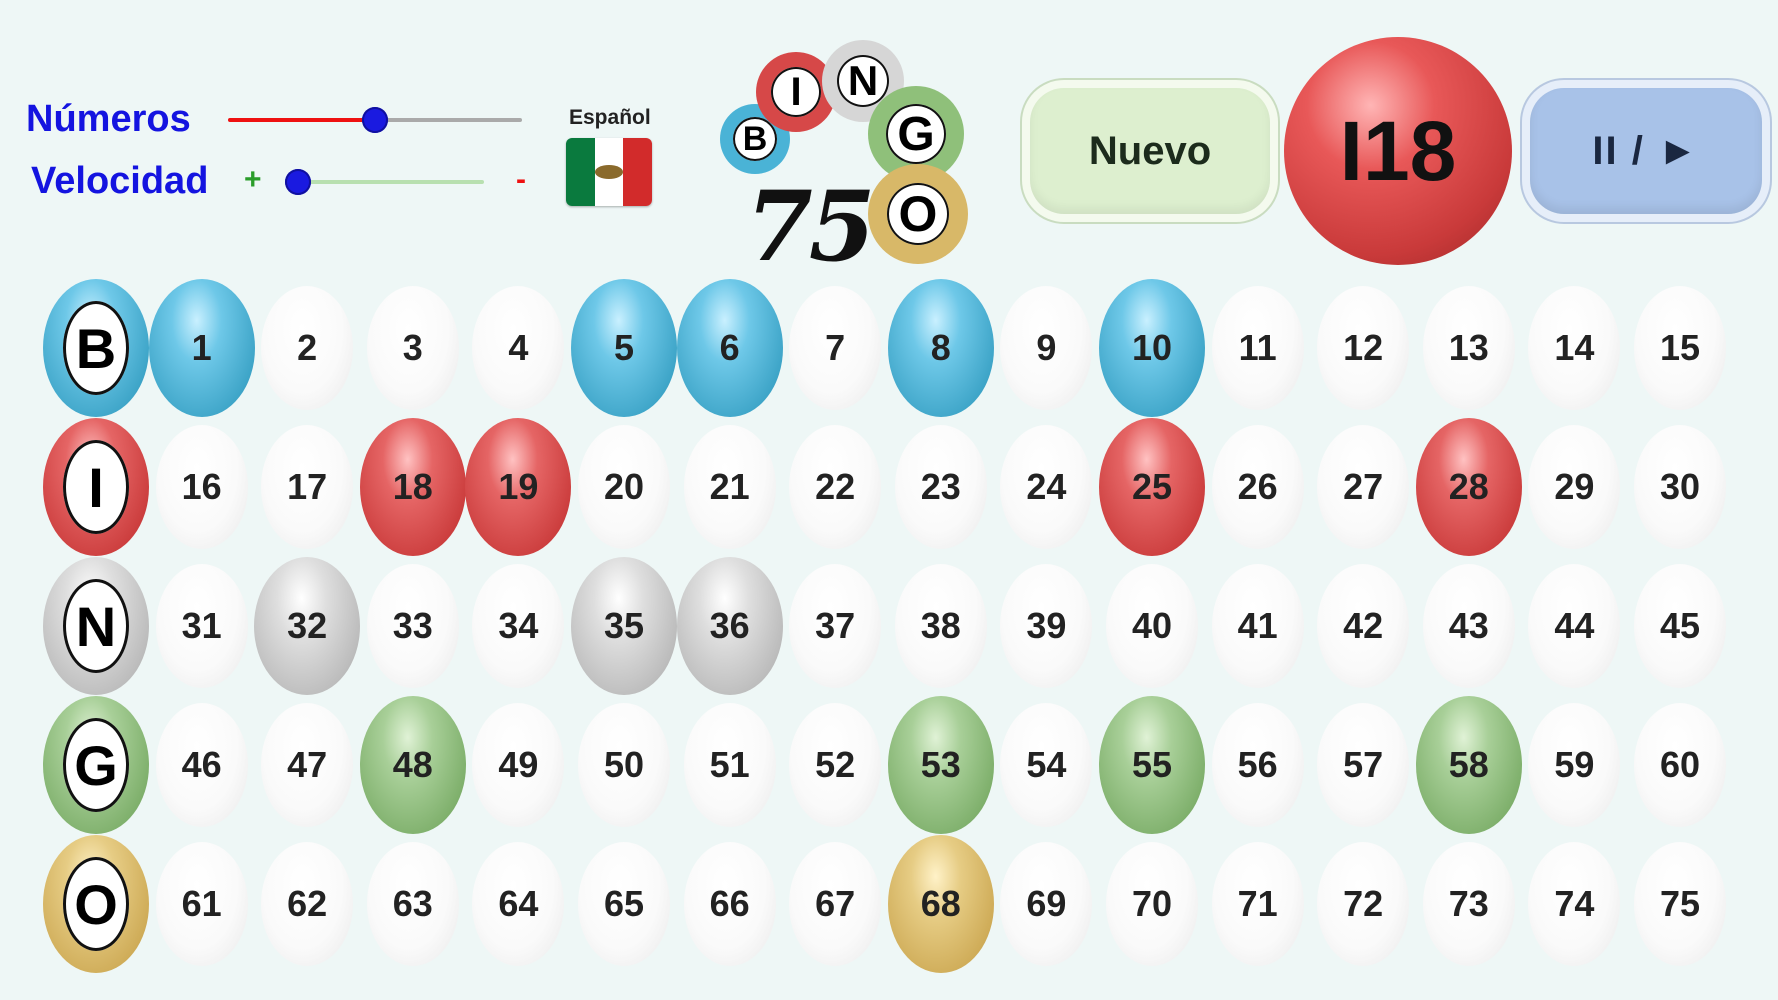 This screenshot has height=1000, width=1778. I want to click on ball-70: 70, so click(1152, 904).